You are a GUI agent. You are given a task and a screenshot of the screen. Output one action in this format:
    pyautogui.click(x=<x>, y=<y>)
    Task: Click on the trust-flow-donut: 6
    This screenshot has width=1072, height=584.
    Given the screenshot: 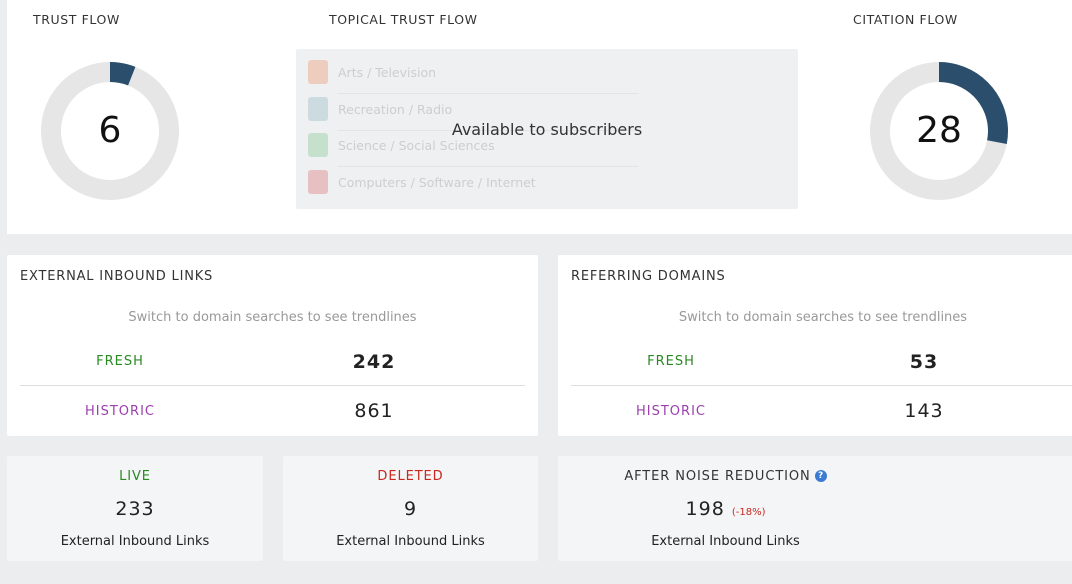 What is the action you would take?
    pyautogui.click(x=110, y=131)
    